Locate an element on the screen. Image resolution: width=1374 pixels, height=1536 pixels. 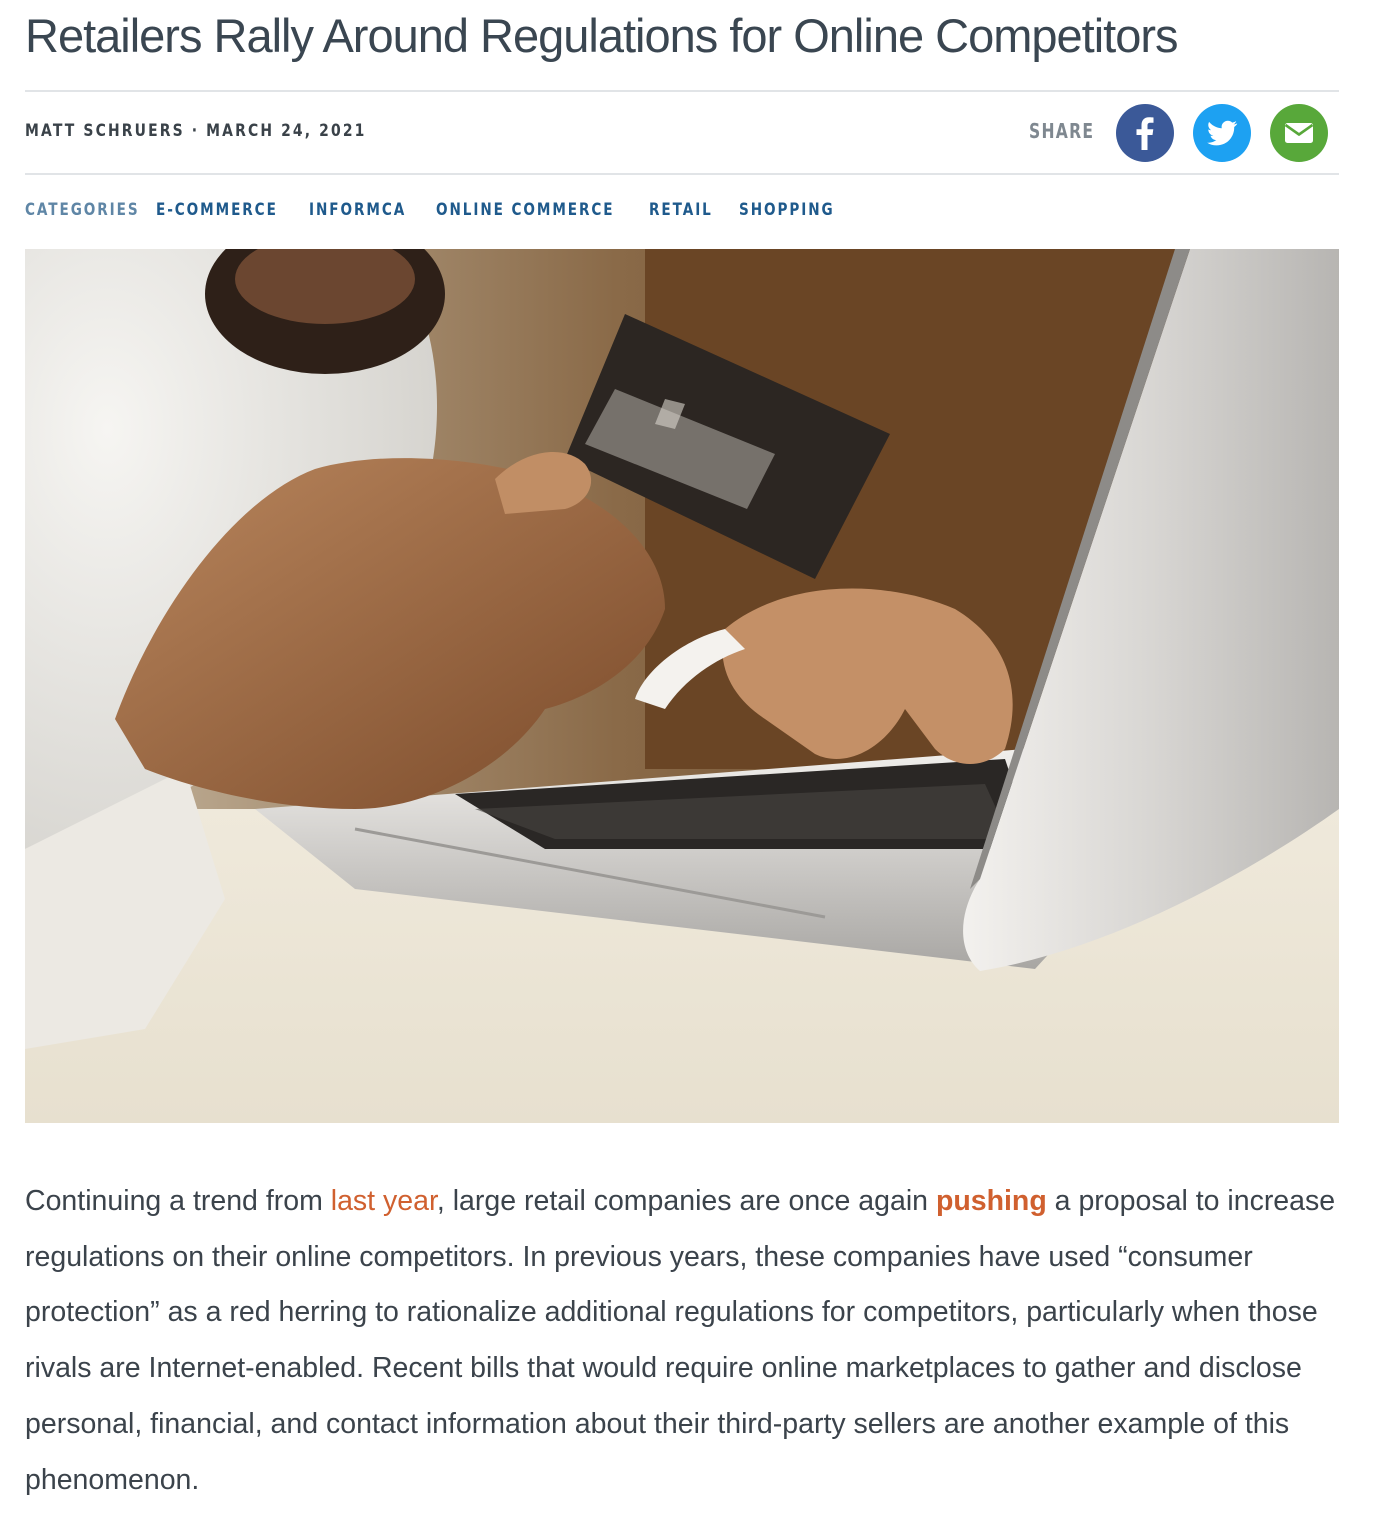
share-label: SHARE is located at coordinates (1062, 131).